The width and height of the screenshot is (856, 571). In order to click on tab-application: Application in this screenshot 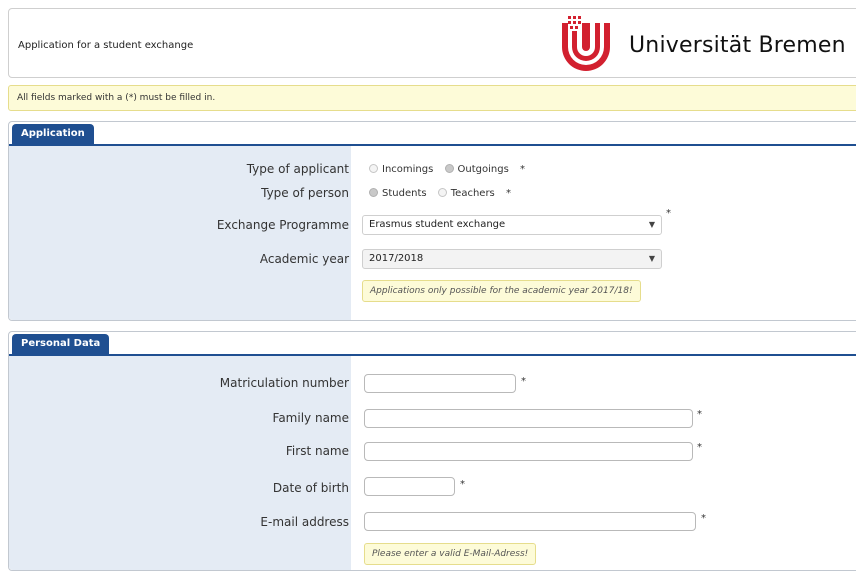, I will do `click(53, 134)`.